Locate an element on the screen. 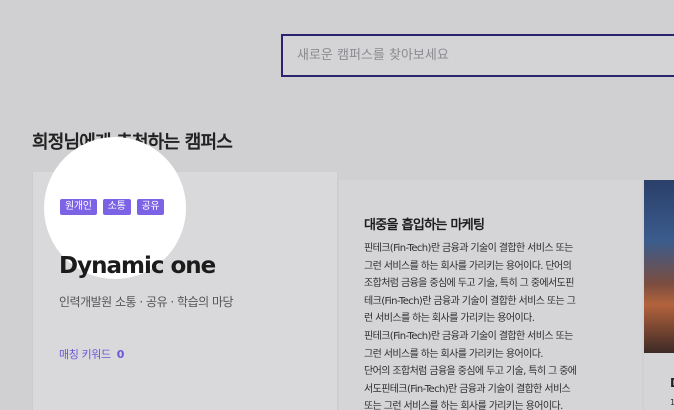 The image size is (674, 410). campus-search-input is located at coordinates (478, 55).